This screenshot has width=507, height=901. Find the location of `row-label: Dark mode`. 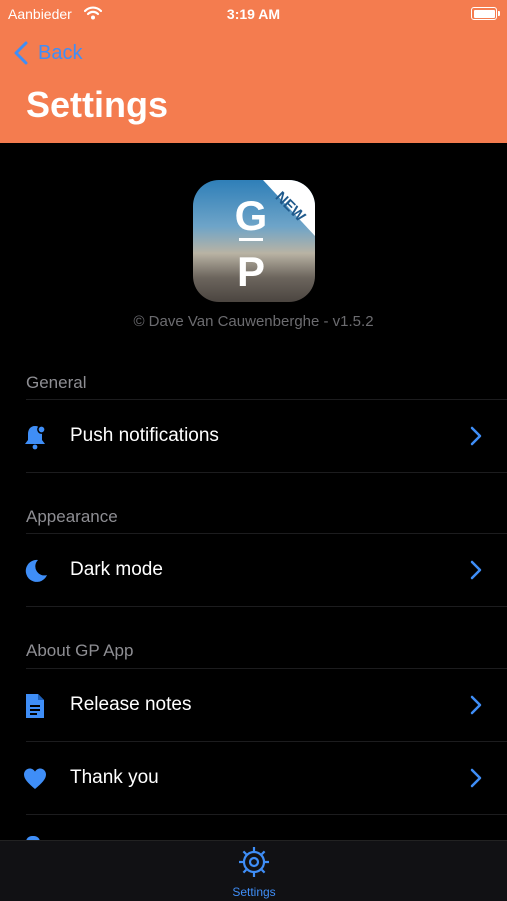

row-label: Dark mode is located at coordinates (116, 569).